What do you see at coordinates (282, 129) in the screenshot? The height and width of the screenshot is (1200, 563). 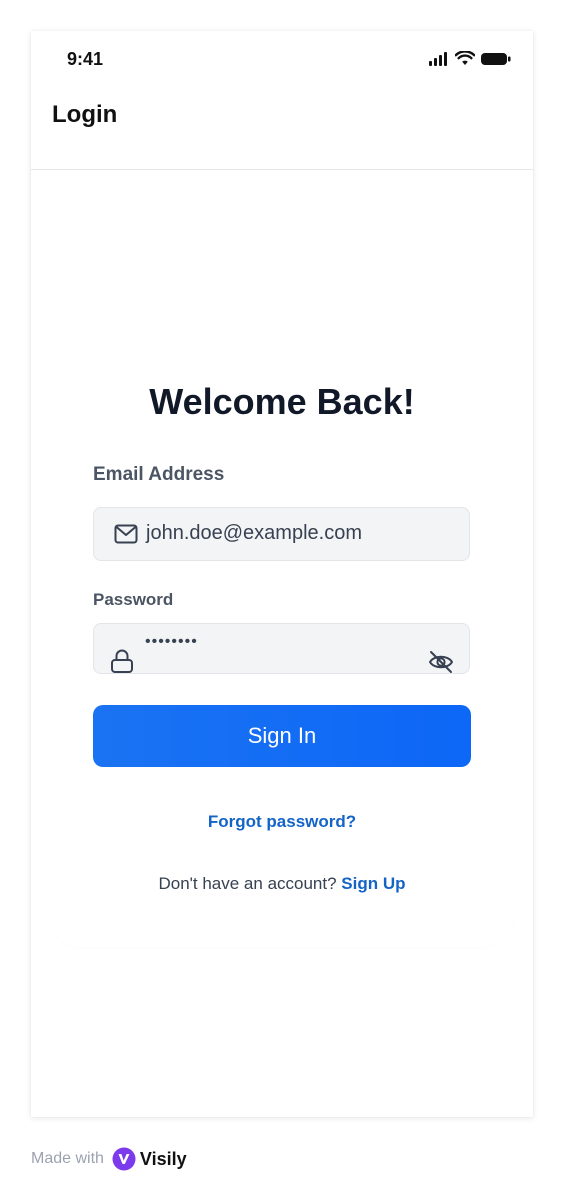 I see `app-header: Login` at bounding box center [282, 129].